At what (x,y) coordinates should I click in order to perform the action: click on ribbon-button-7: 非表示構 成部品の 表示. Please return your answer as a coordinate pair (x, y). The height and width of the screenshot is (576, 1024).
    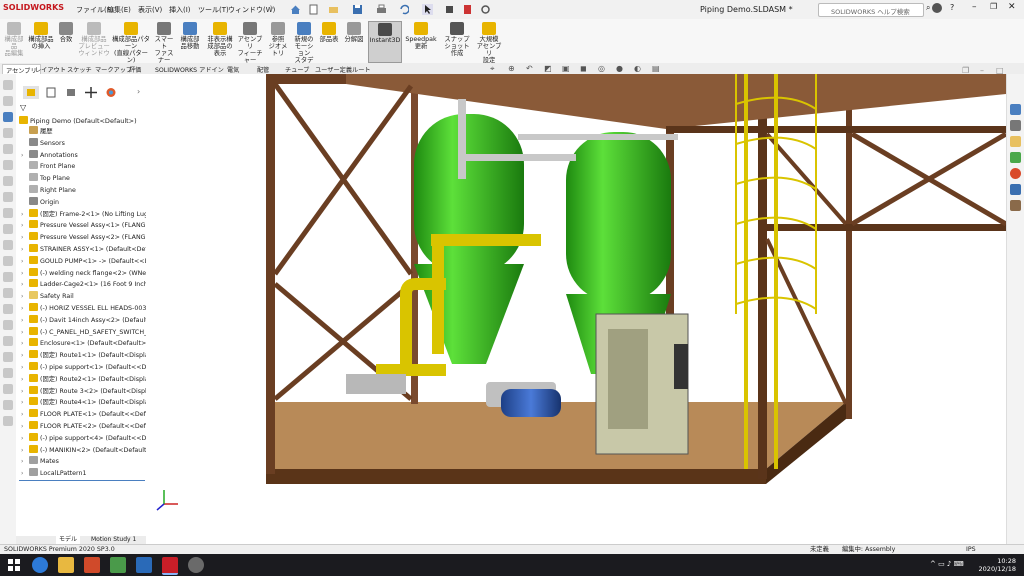
    Looking at the image, I should click on (220, 41).